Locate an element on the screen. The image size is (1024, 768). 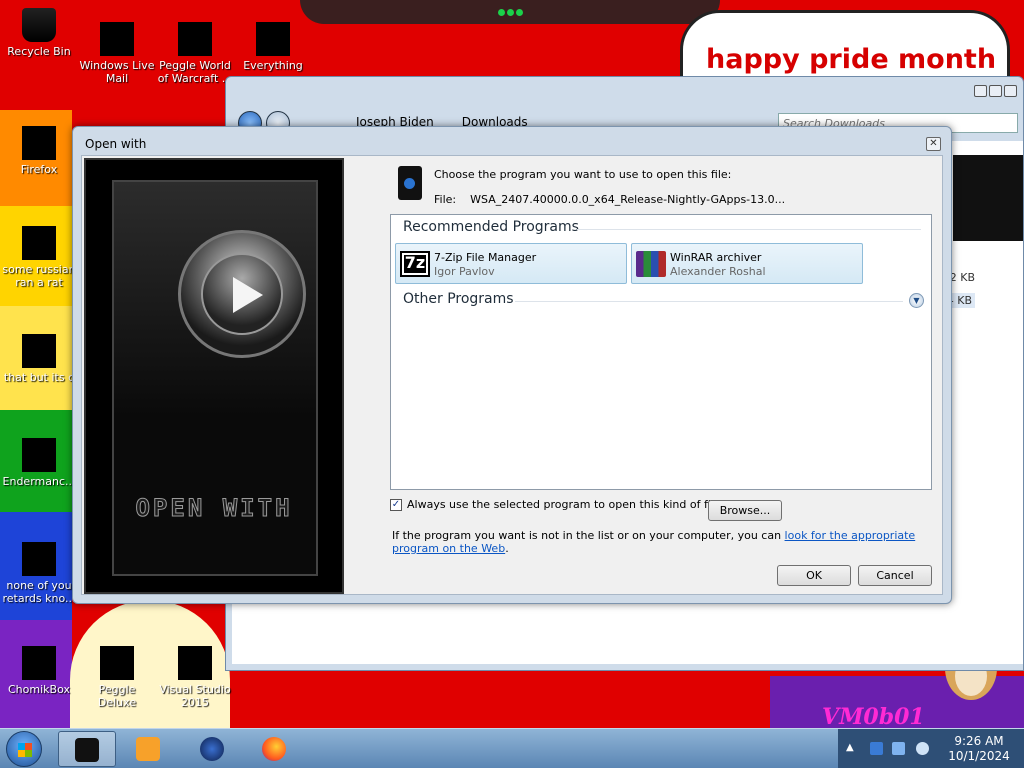
desktop-icon-visual-studio: Visual Studio 2015 is located at coordinates (195, 677).